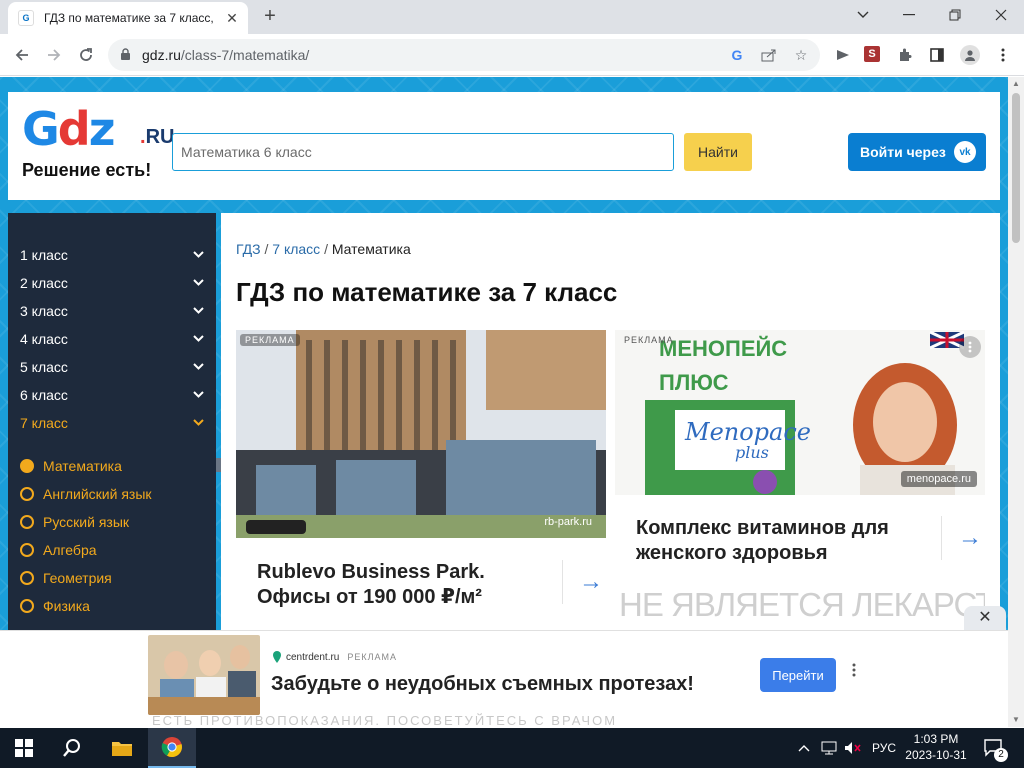 Image resolution: width=1024 pixels, height=768 pixels. What do you see at coordinates (798, 675) in the screenshot?
I see `ad-go-button: Перейти` at bounding box center [798, 675].